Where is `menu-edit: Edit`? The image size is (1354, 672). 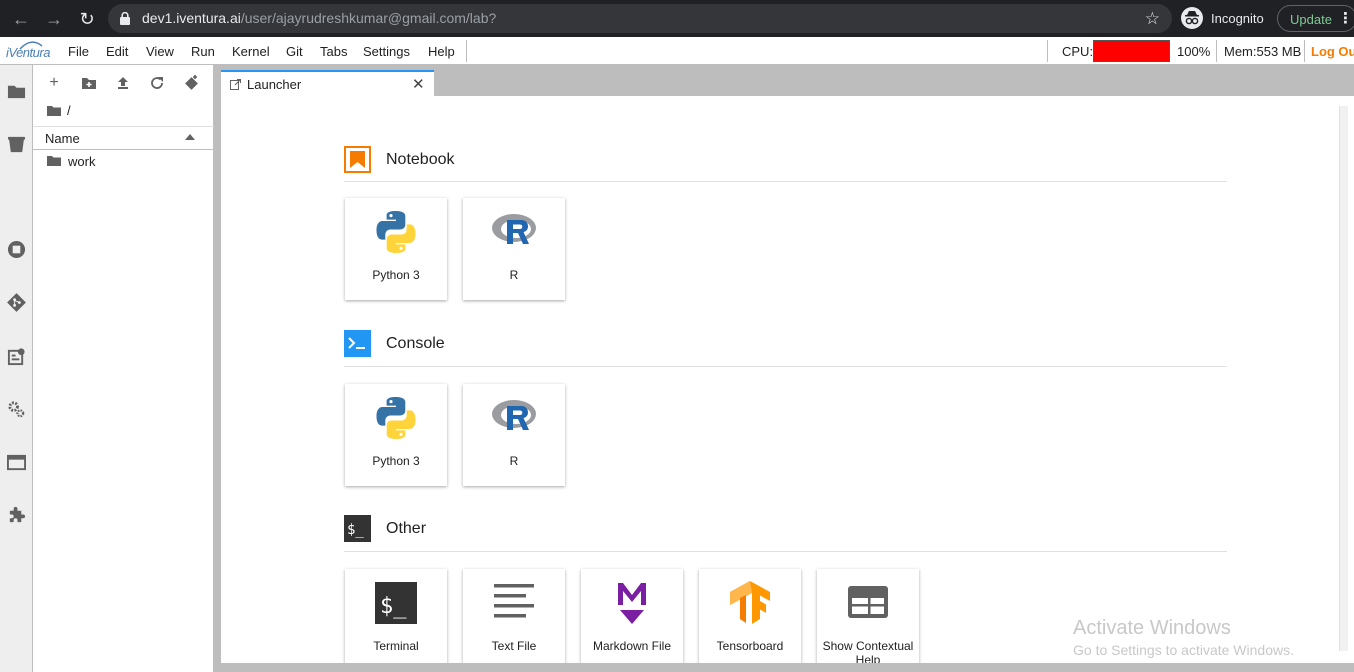
menu-edit: Edit is located at coordinates (117, 51).